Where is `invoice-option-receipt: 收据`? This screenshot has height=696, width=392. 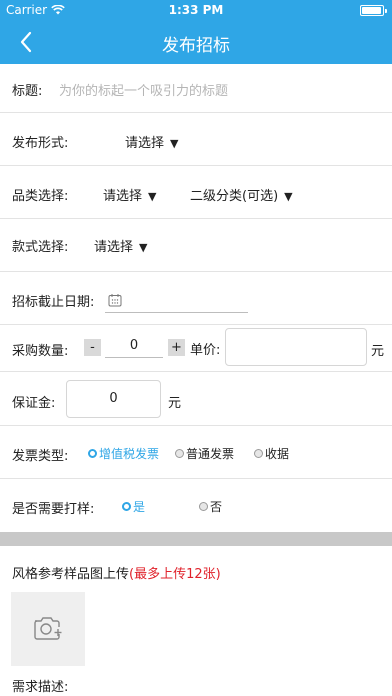 invoice-option-receipt: 收据 is located at coordinates (271, 453).